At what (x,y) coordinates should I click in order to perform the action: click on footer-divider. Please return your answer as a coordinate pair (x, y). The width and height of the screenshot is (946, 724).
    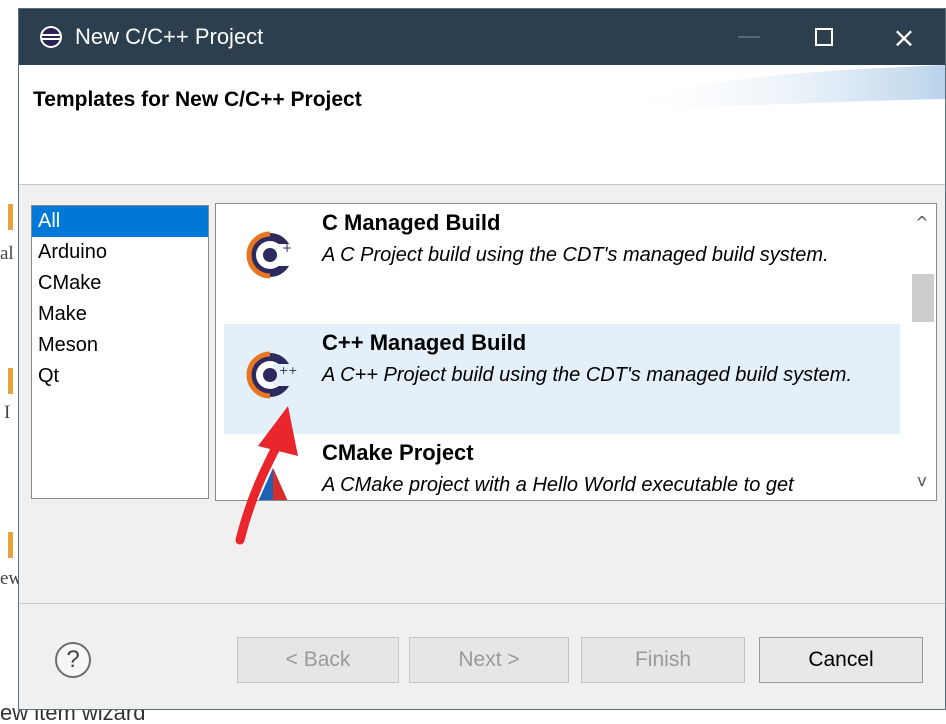
    Looking at the image, I should click on (482, 603).